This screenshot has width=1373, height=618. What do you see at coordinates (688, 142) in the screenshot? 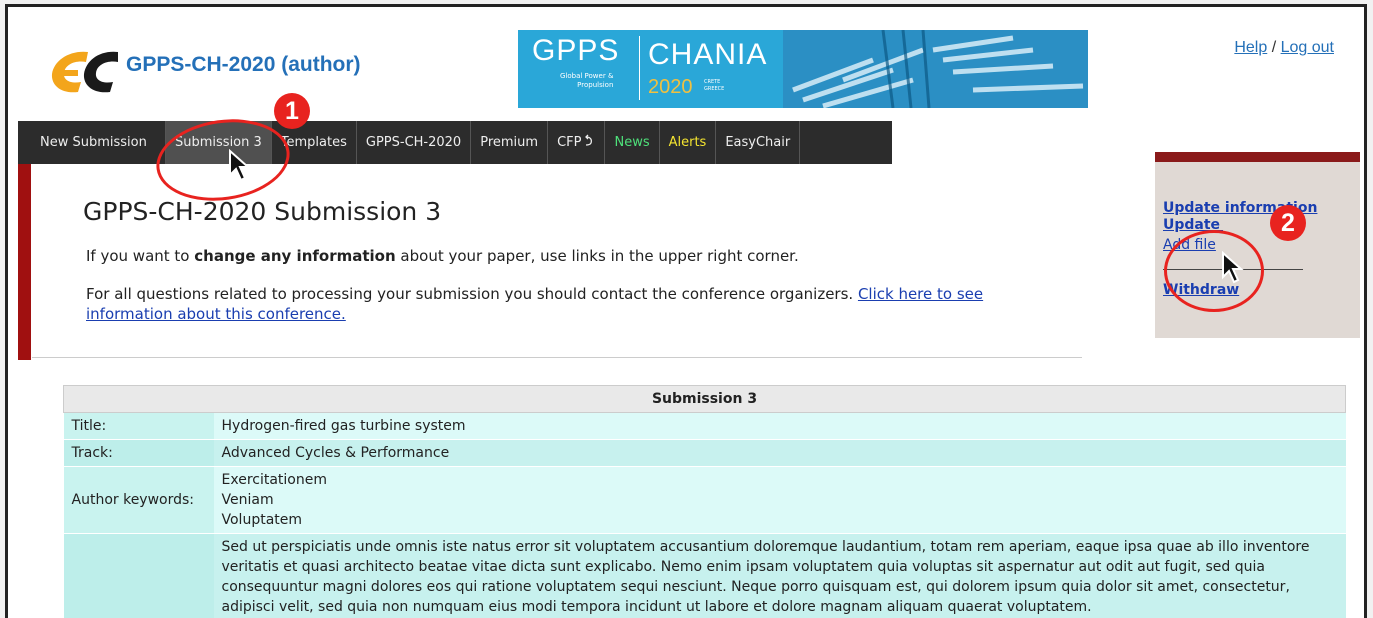
I see `menu-alerts: Alerts` at bounding box center [688, 142].